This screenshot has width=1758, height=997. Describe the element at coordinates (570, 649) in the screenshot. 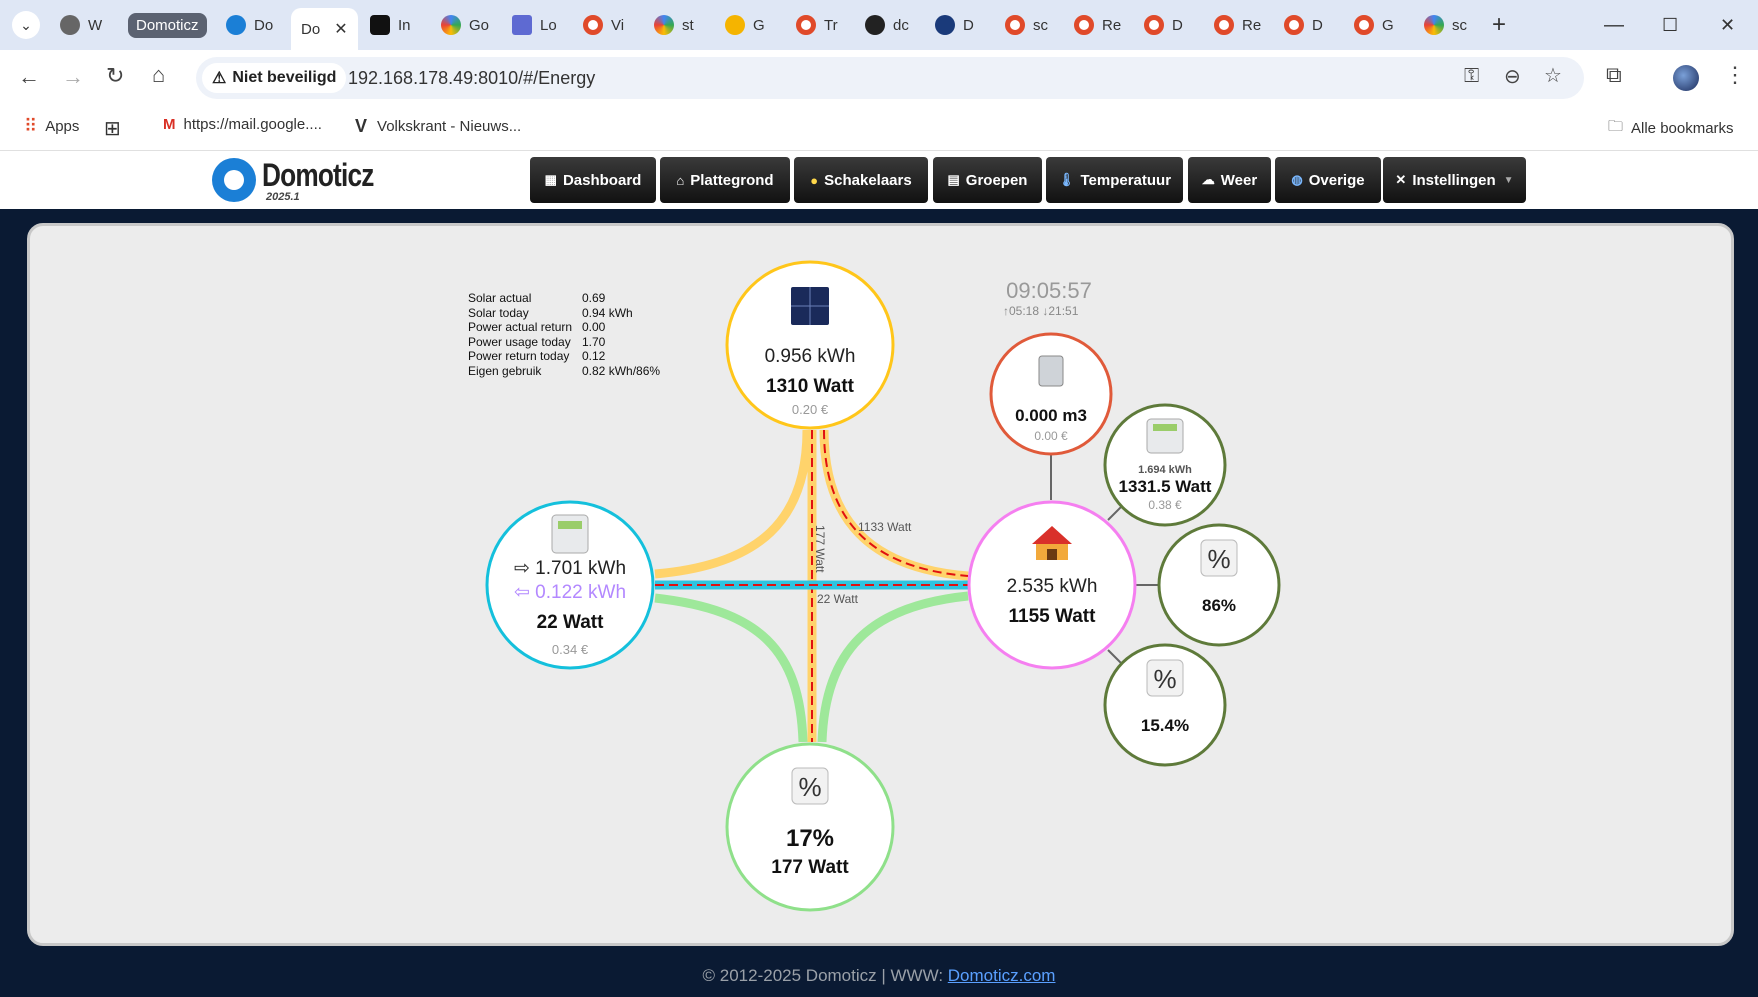

I see `grid-cost: 0.34 €` at that location.